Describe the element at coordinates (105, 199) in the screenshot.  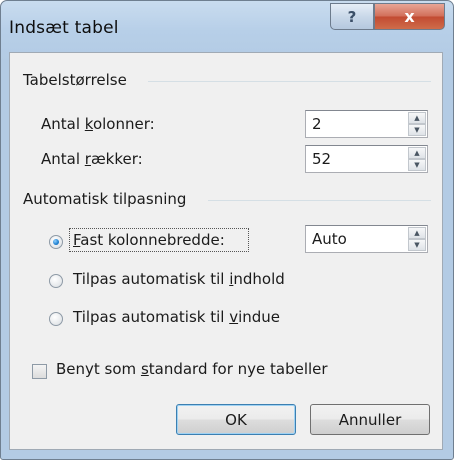
I see `autofit-group-label: Automatisk tilpasning` at that location.